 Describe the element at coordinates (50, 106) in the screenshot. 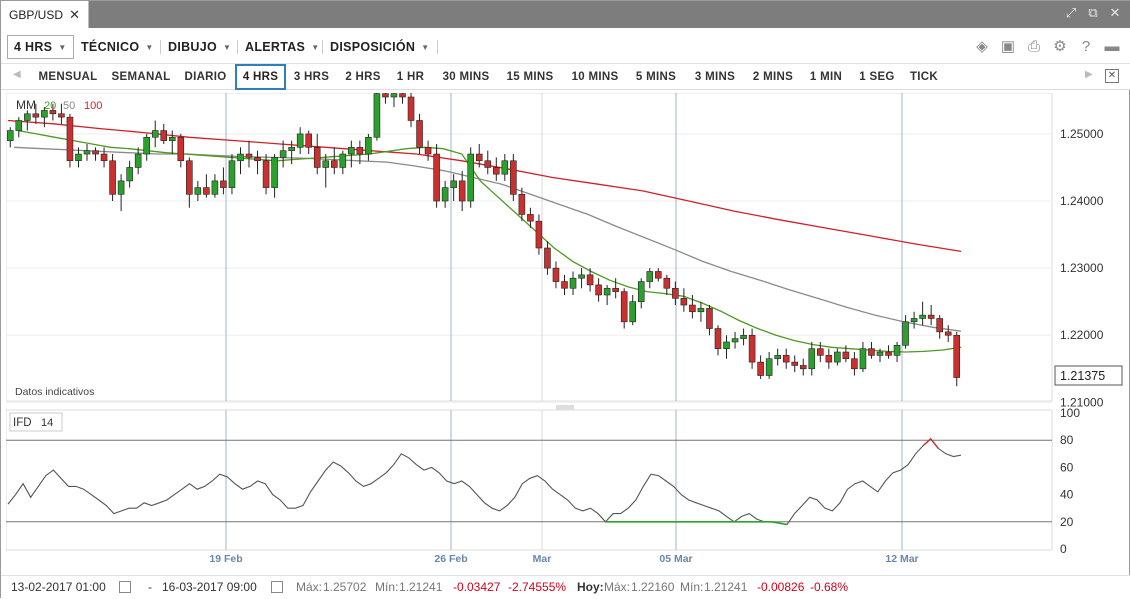

I see `mm-legend-20: 20` at that location.